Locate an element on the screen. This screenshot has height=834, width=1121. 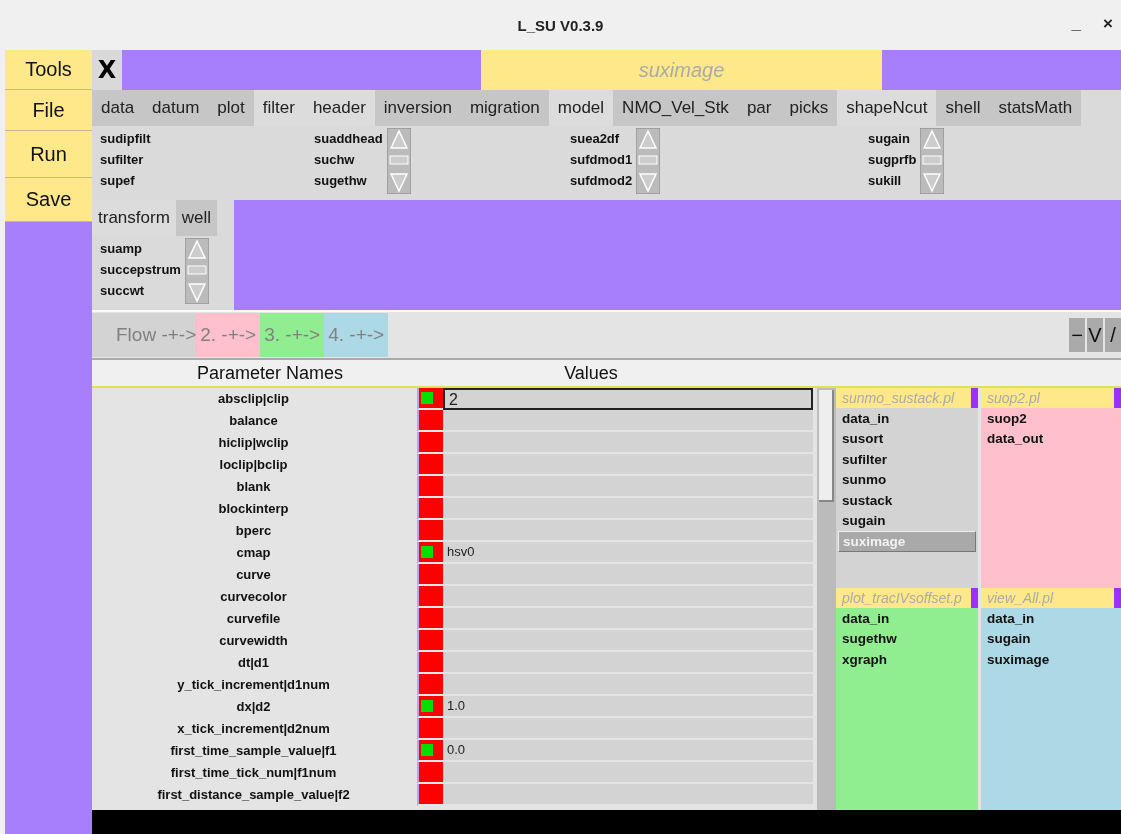
flow-item: susort is located at coordinates (907, 438).